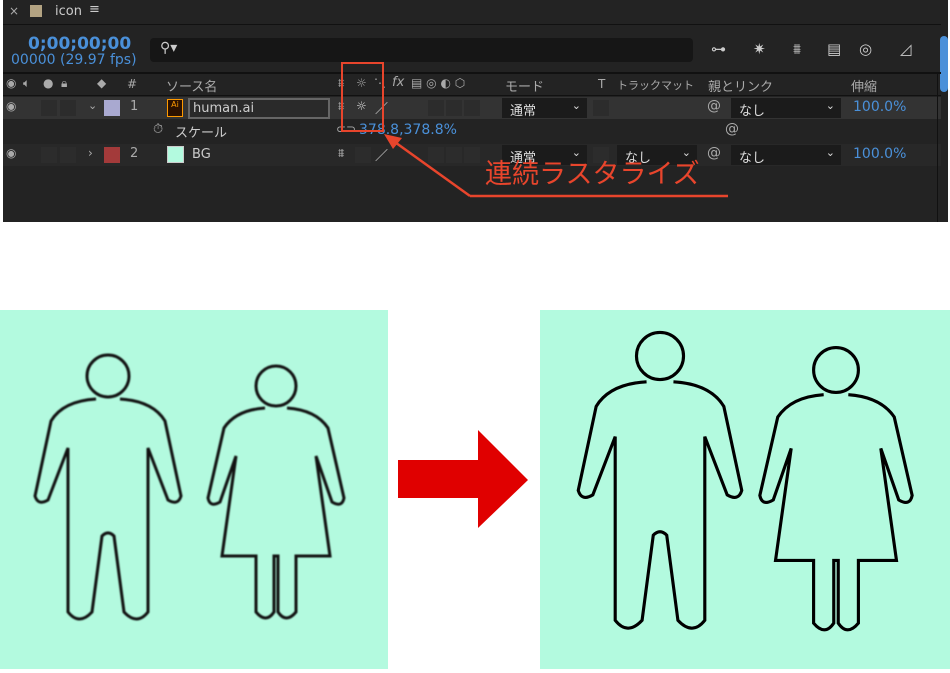 This screenshot has height=673, width=950. Describe the element at coordinates (463, 479) in the screenshot. I see `right-arrow-icon` at that location.